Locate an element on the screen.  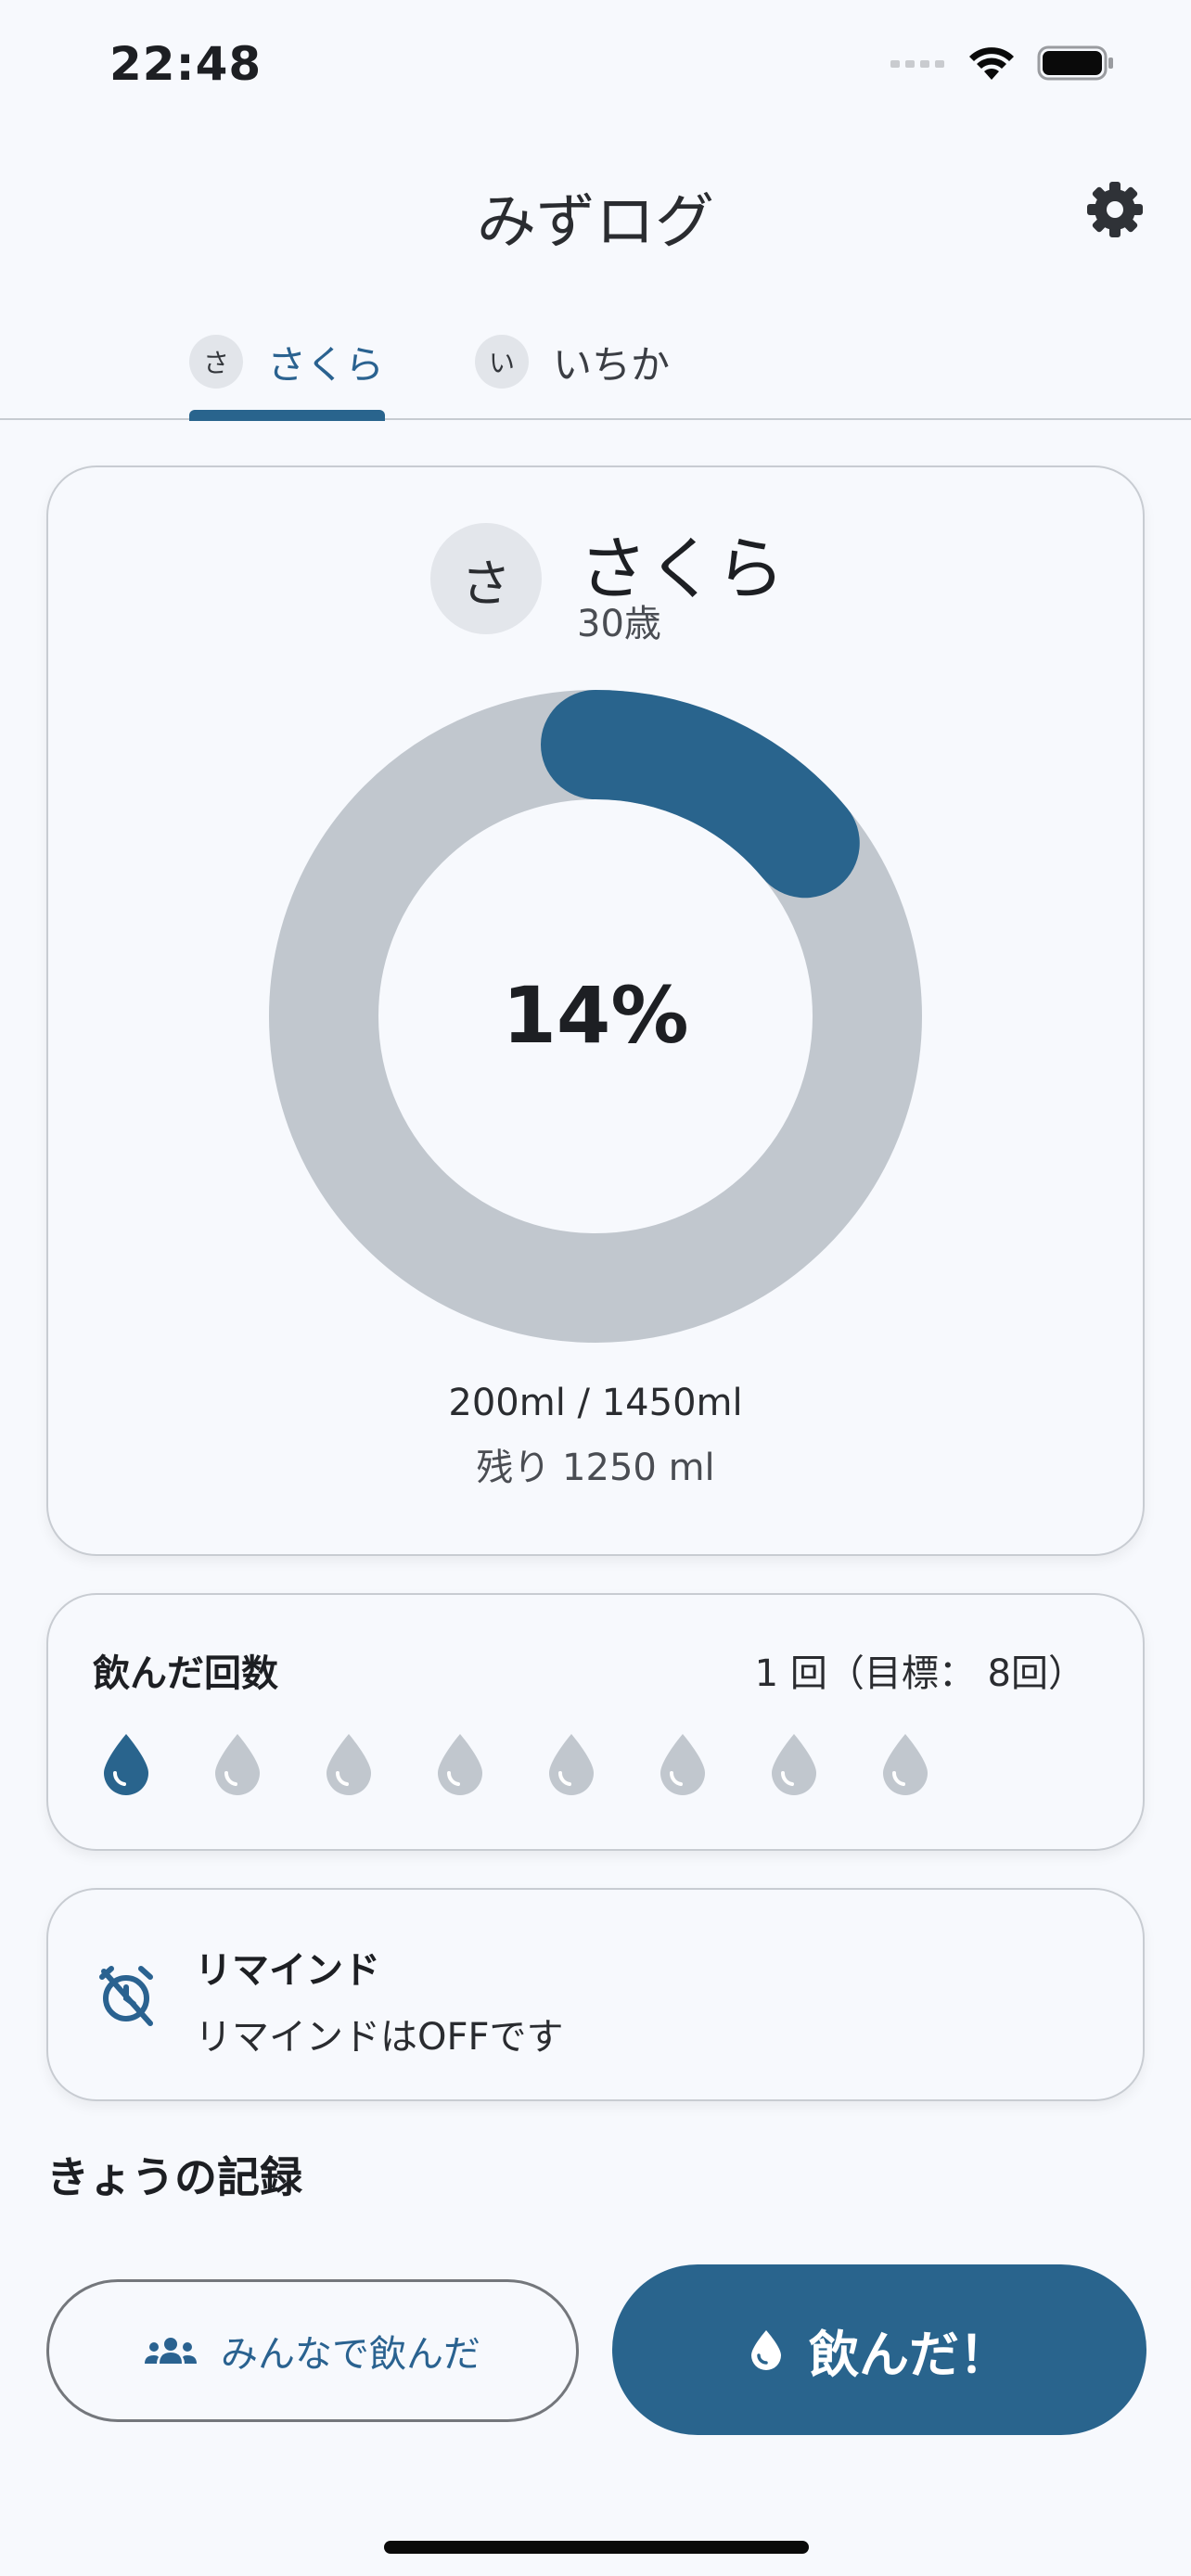
drink-count-card is located at coordinates (595, 1722).